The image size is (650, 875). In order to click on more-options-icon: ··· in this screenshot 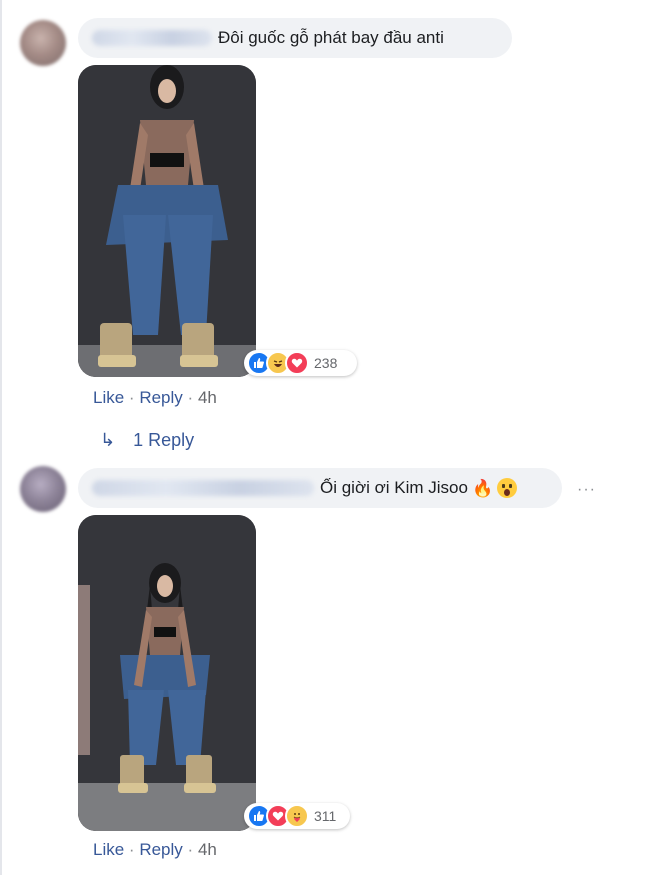, I will do `click(586, 490)`.